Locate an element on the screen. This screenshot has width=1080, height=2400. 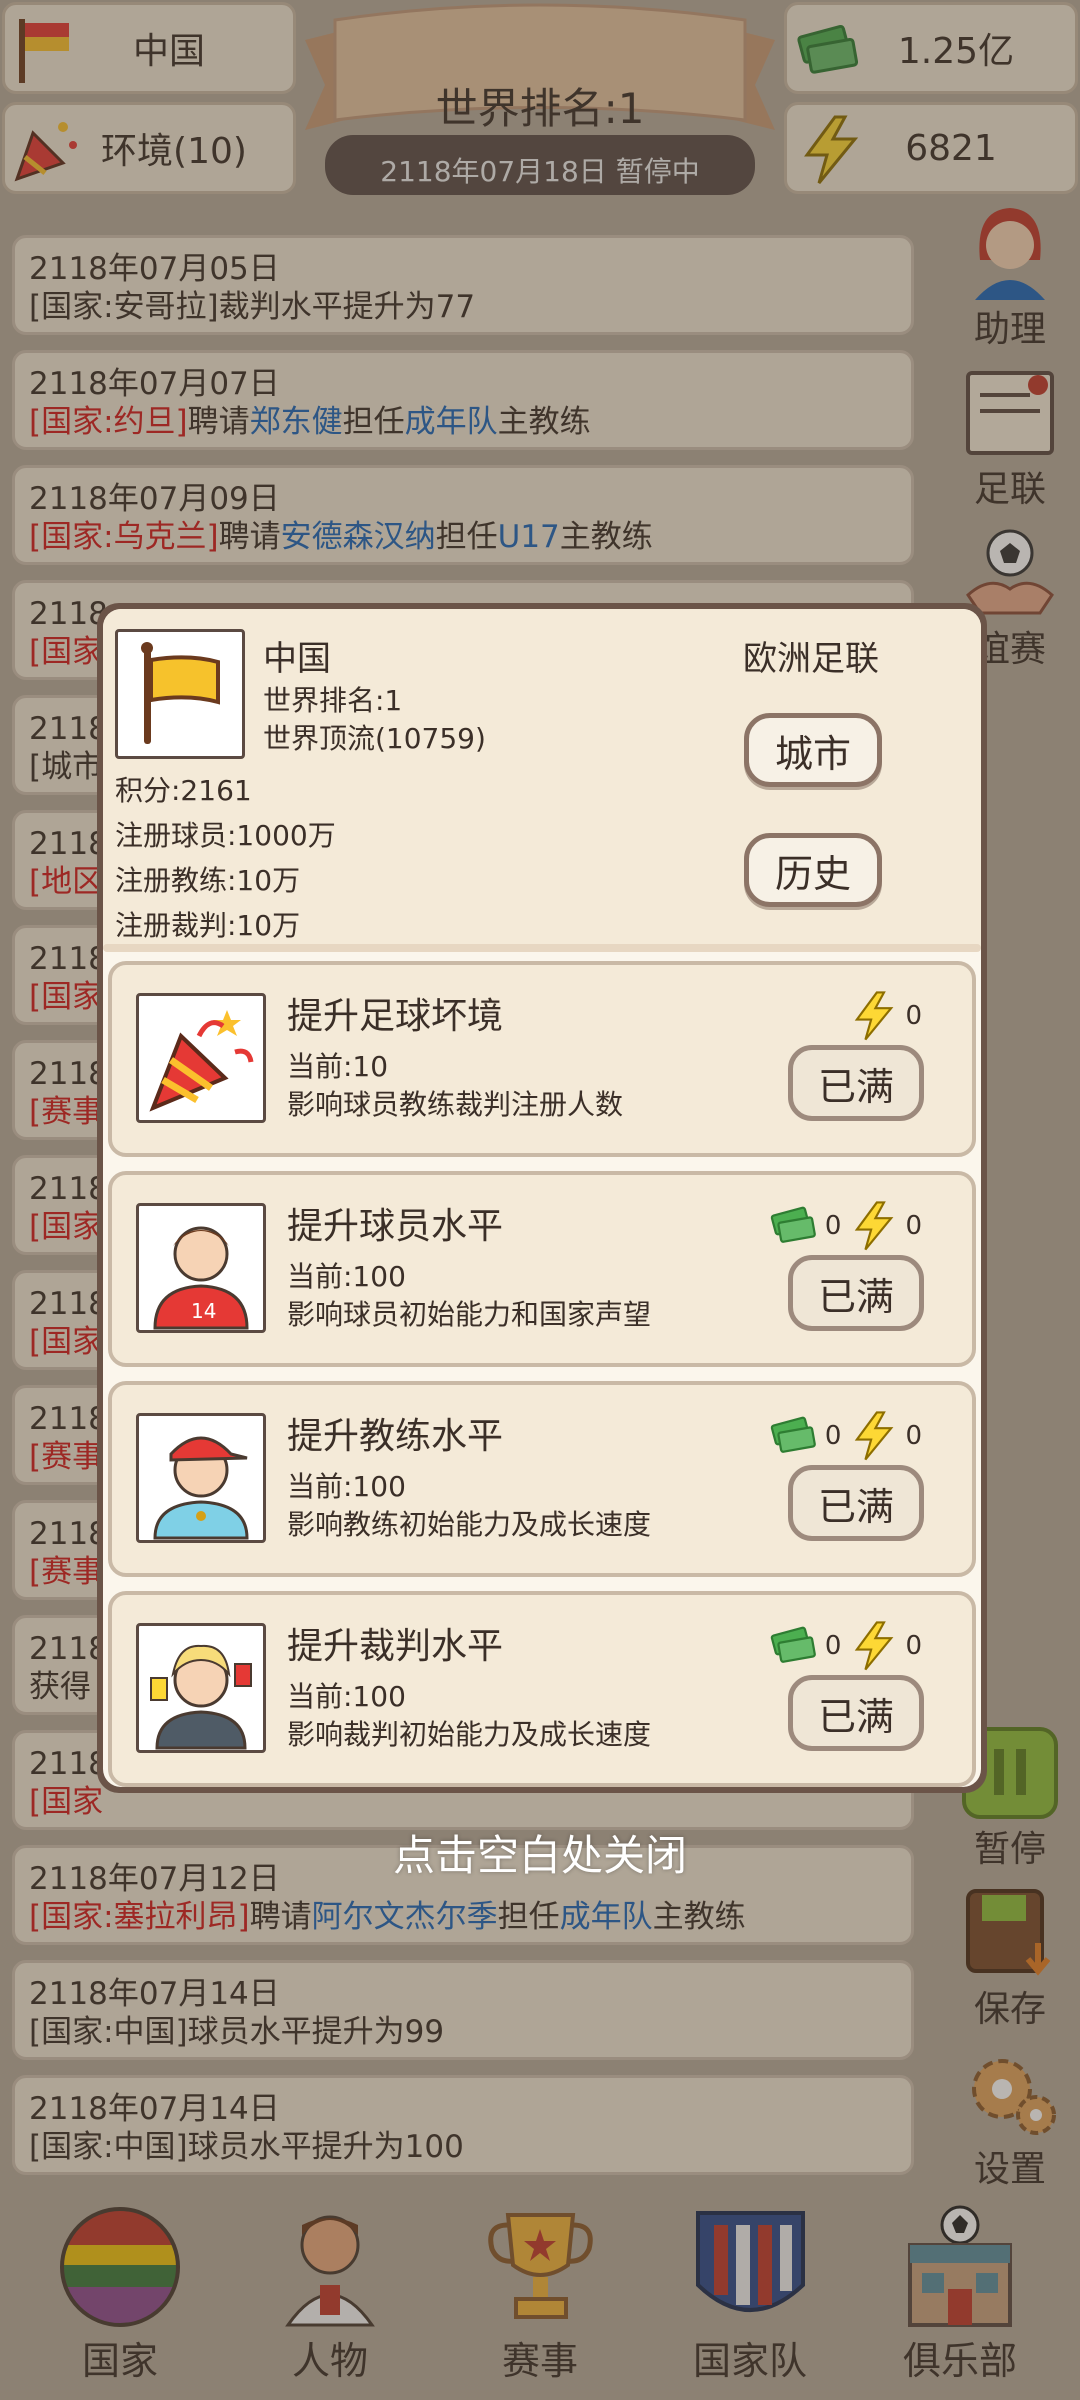
upgrade-desc: 影响球员初始能力和国家声望 is located at coordinates (469, 1314).